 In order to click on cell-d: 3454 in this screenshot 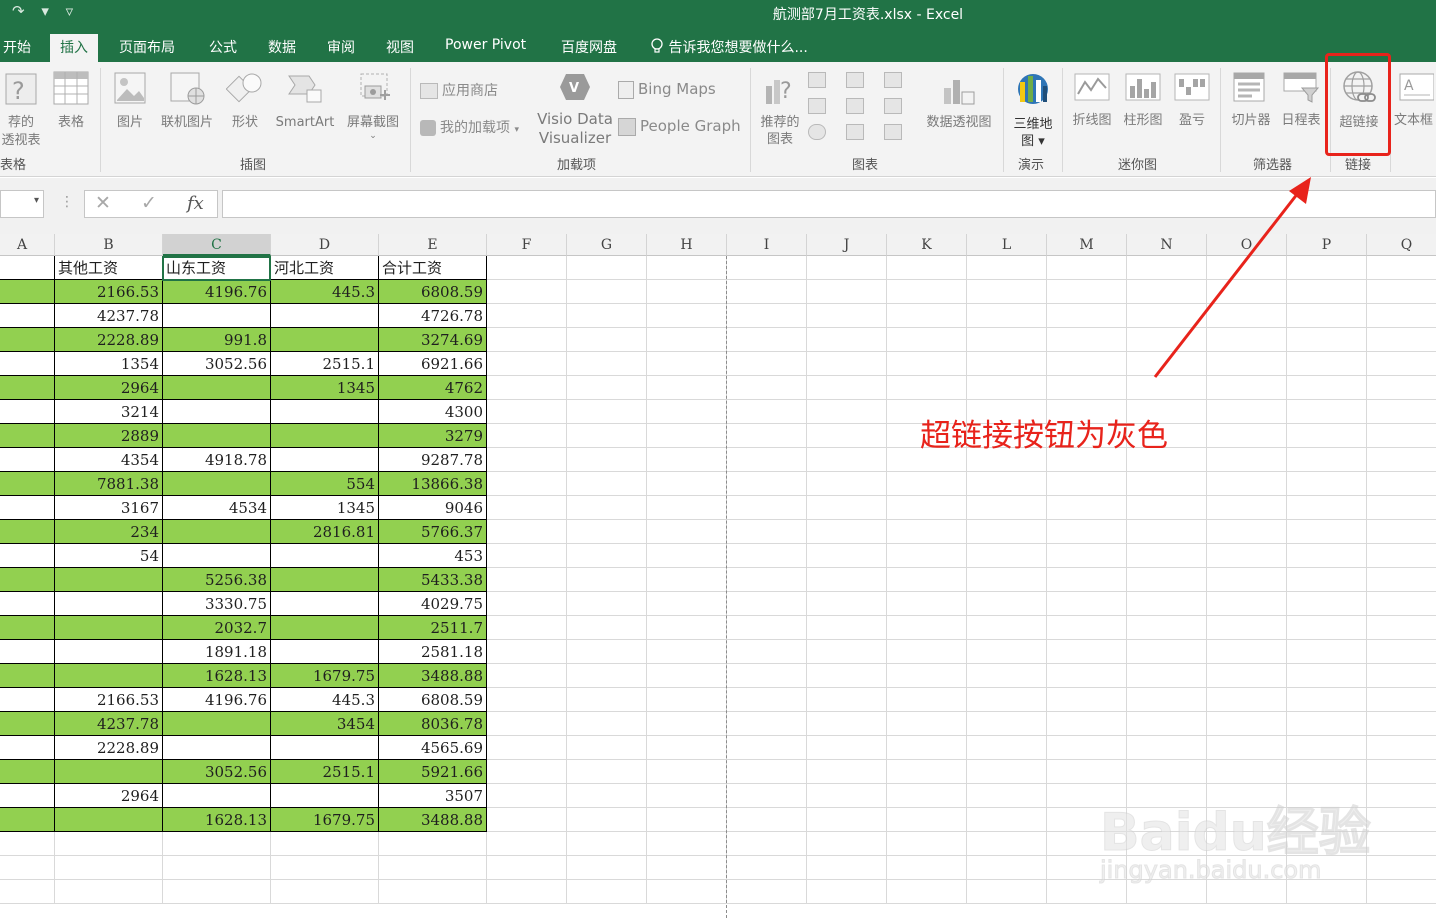, I will do `click(325, 724)`.